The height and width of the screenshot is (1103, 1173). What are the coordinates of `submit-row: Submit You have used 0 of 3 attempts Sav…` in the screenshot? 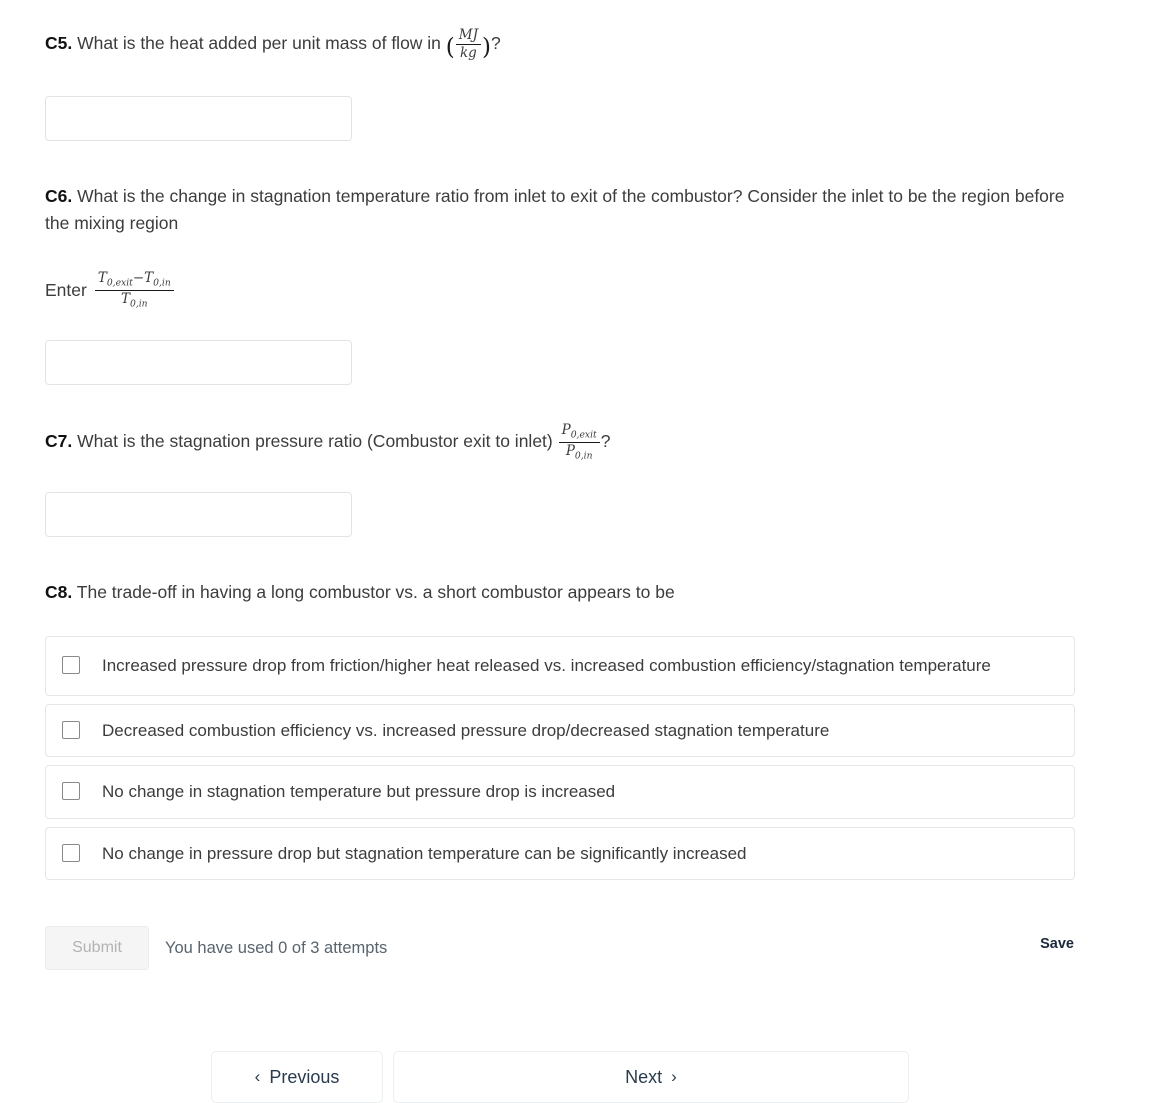 It's located at (586, 948).